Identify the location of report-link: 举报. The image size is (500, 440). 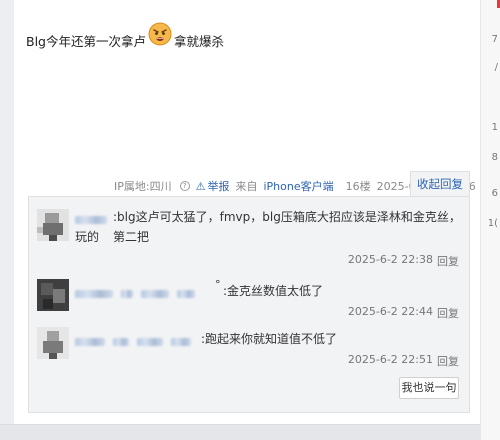
(218, 186).